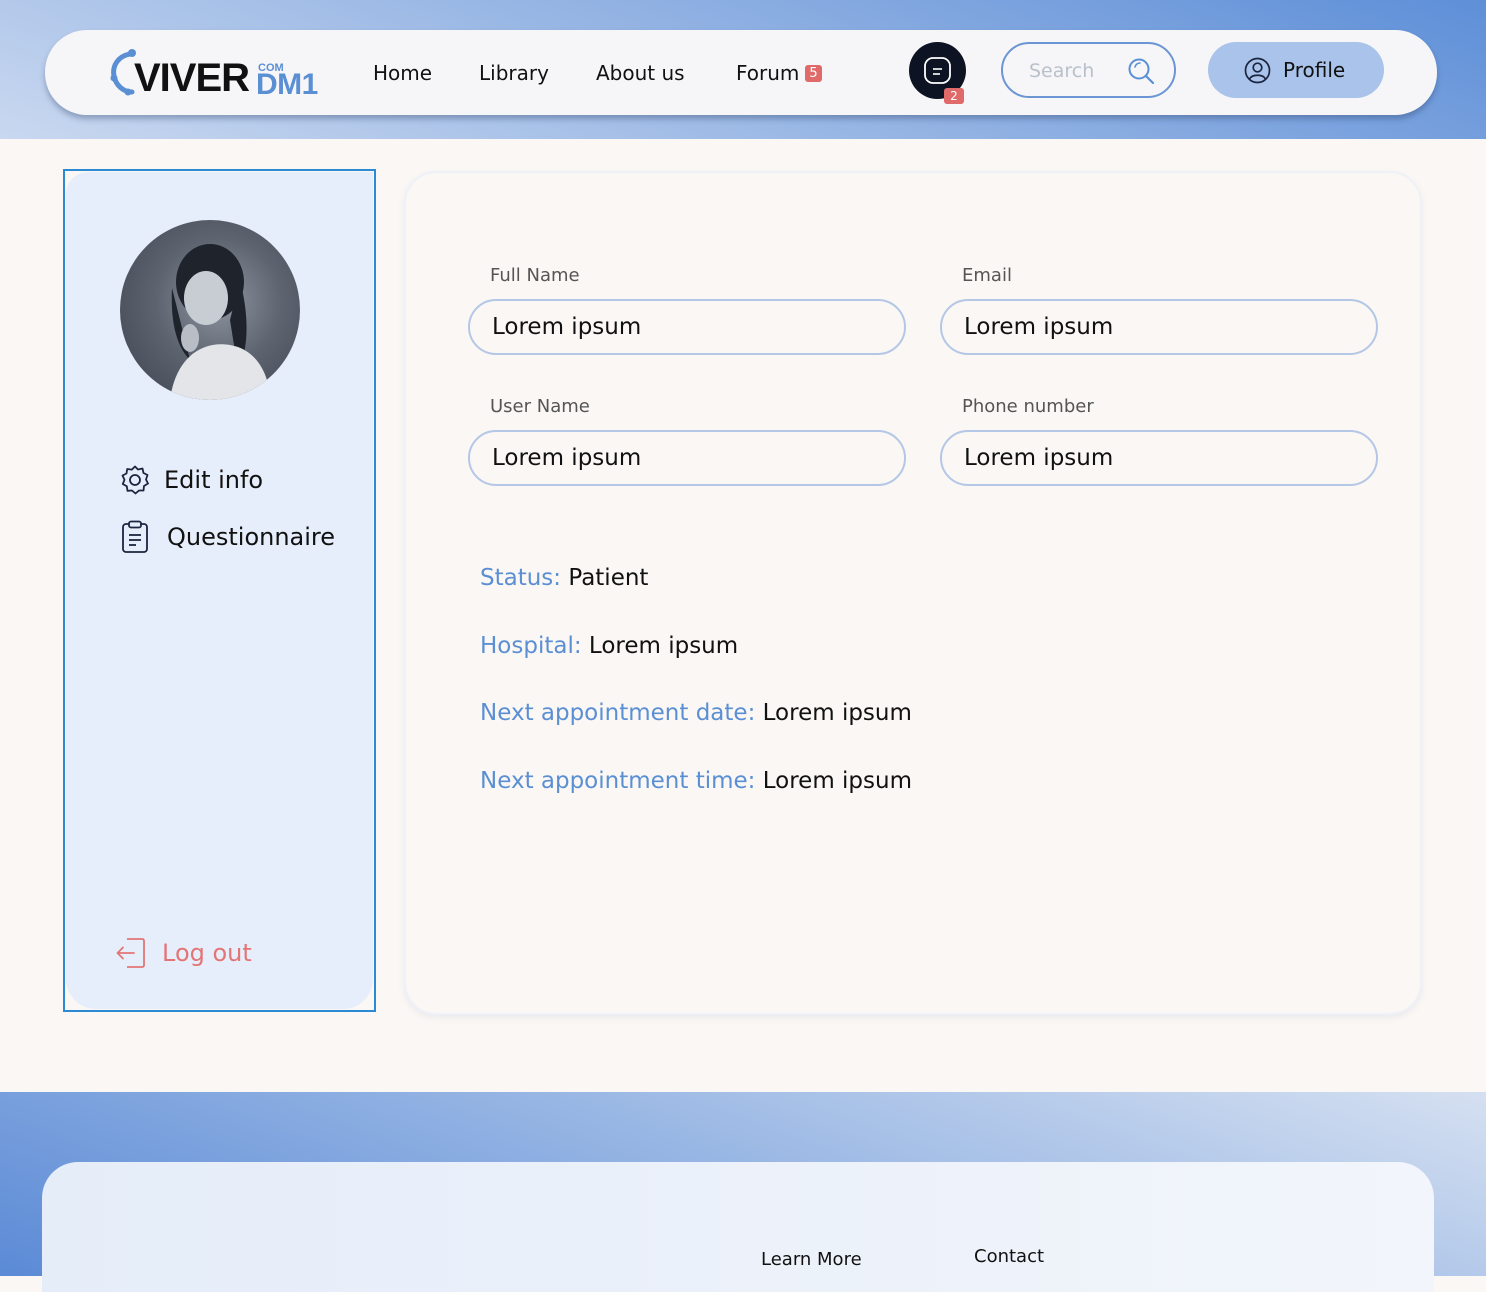  Describe the element at coordinates (402, 73) in the screenshot. I see `nav-home: Home` at that location.